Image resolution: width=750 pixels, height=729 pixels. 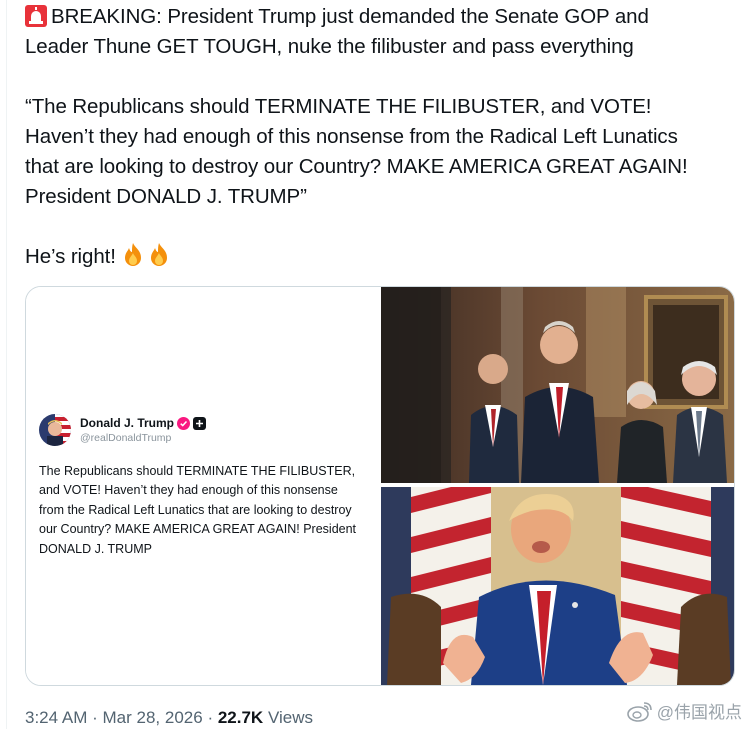 What do you see at coordinates (290, 717) in the screenshot?
I see `views-label: Views` at bounding box center [290, 717].